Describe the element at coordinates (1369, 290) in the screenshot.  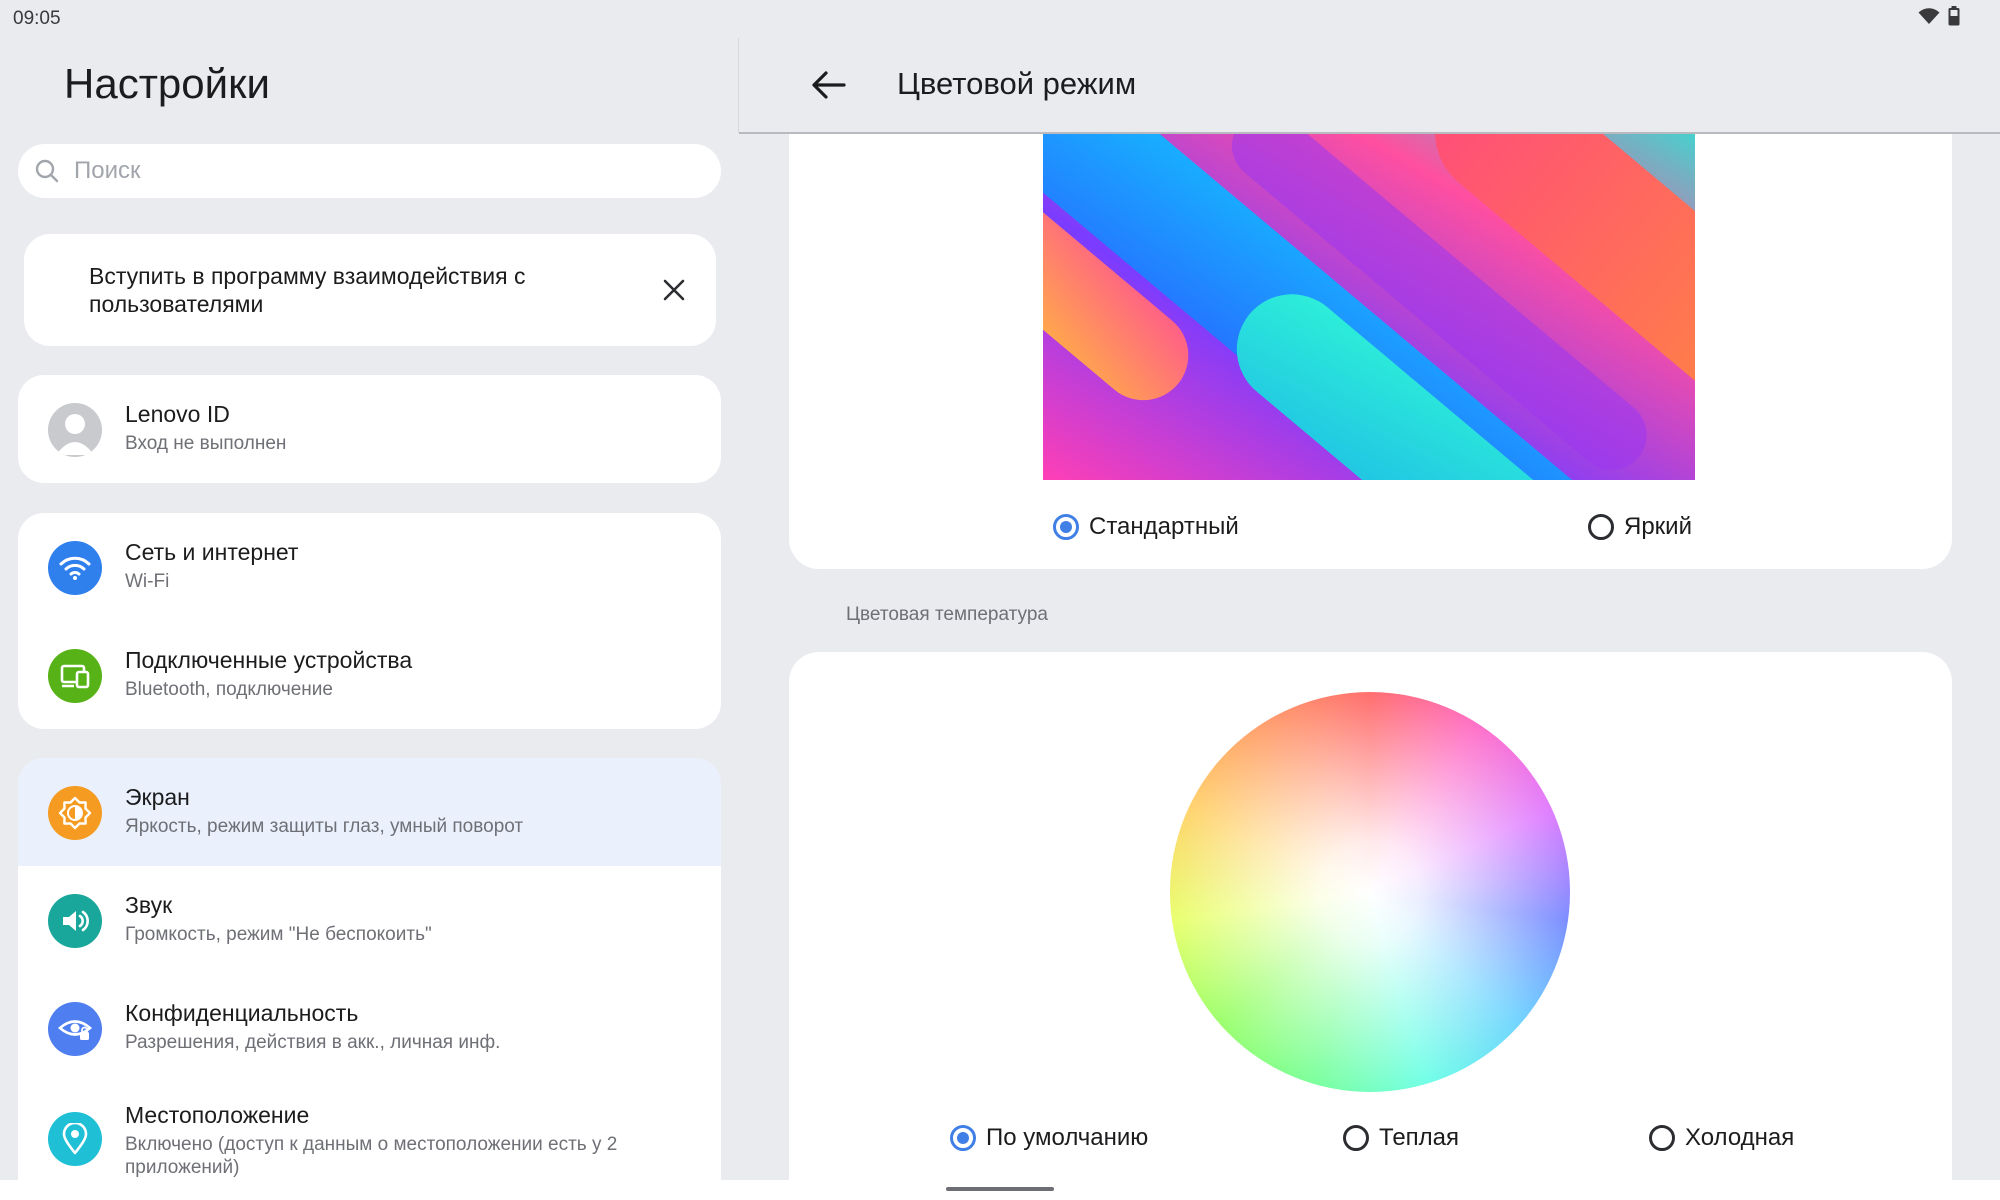
I see `color-mode-preview-image` at that location.